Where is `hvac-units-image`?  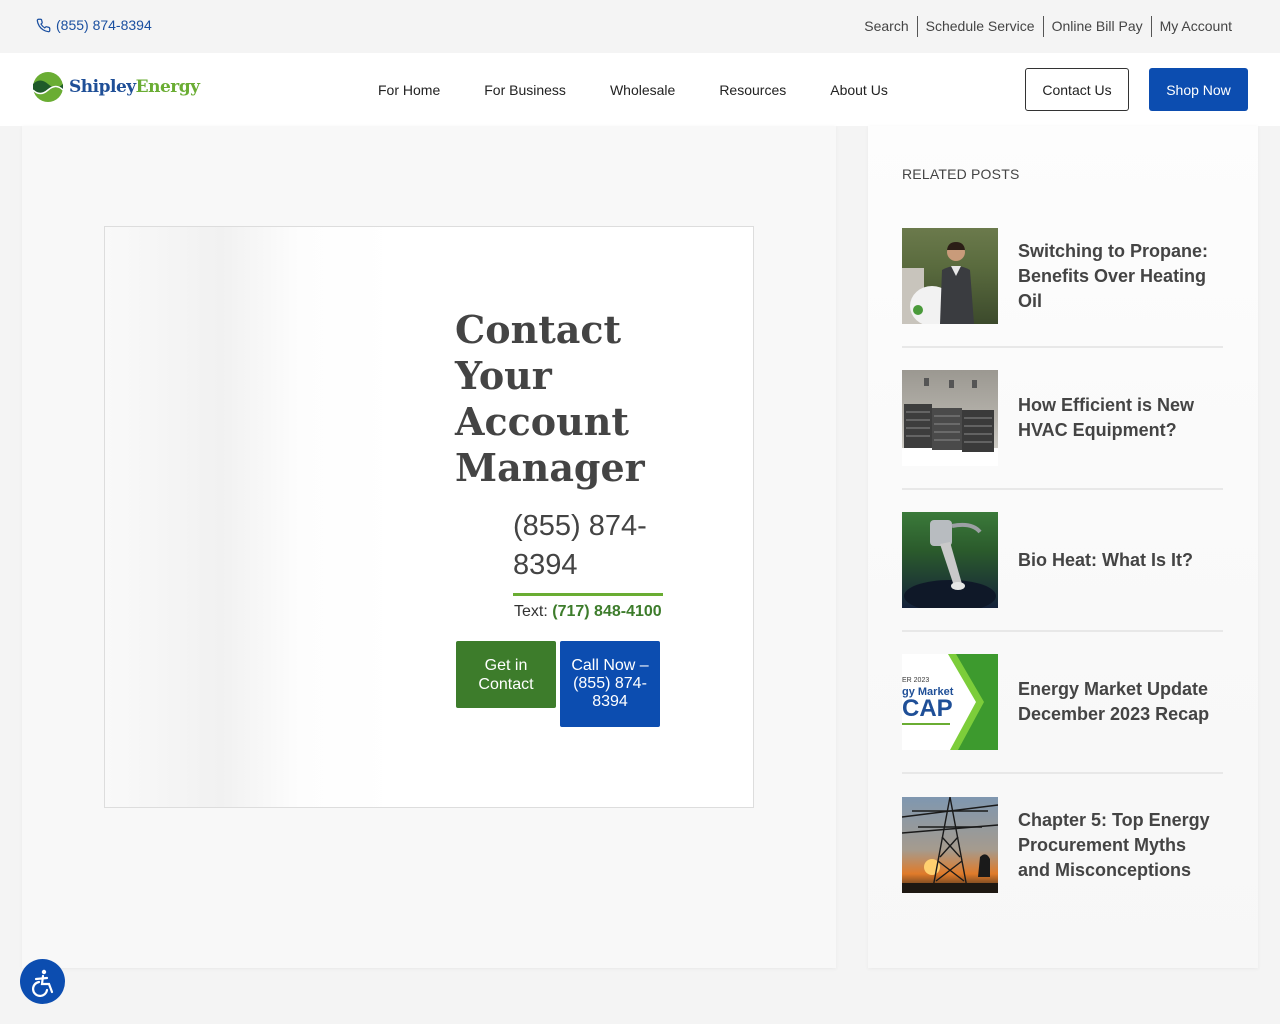 hvac-units-image is located at coordinates (950, 422).